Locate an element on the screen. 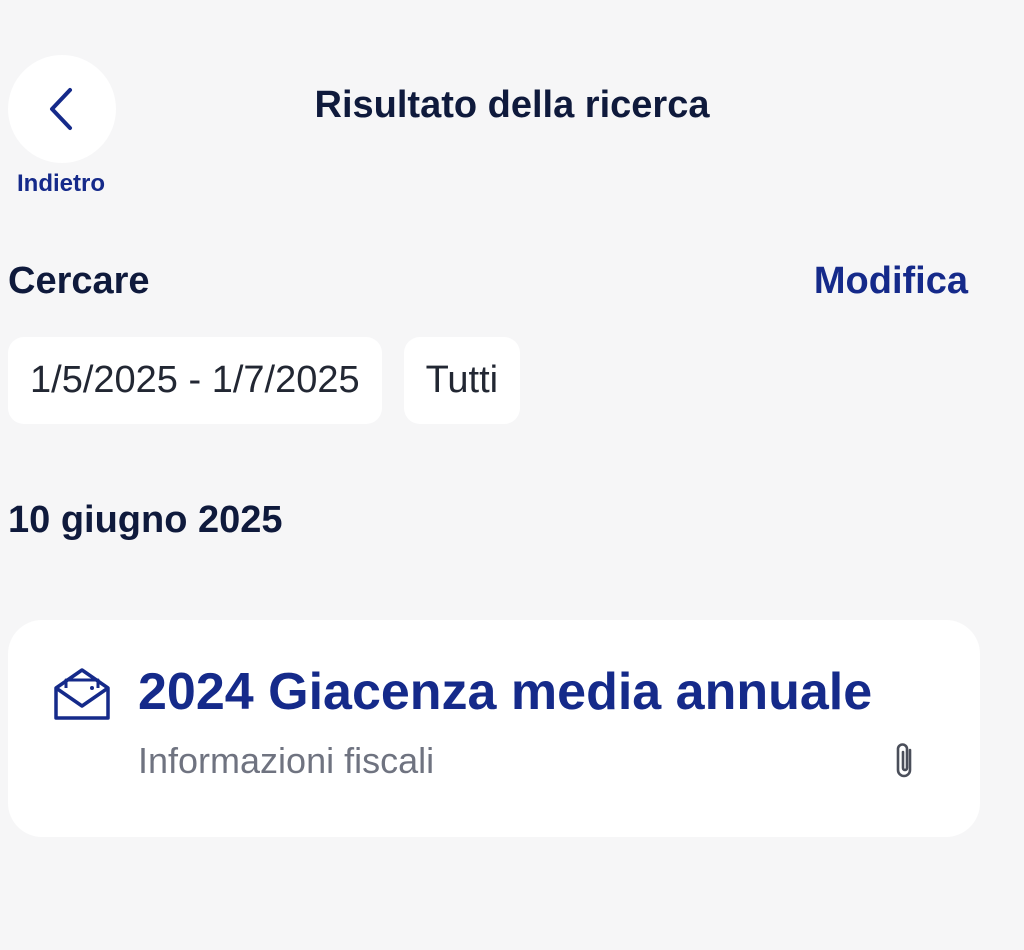 This screenshot has width=1024, height=950. edit-search-link: Modifica is located at coordinates (891, 281).